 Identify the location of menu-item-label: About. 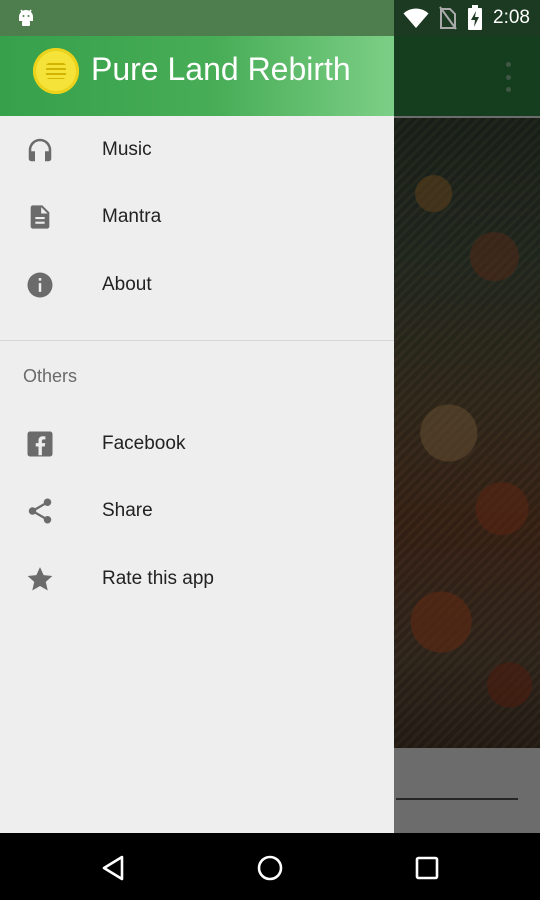
(127, 284).